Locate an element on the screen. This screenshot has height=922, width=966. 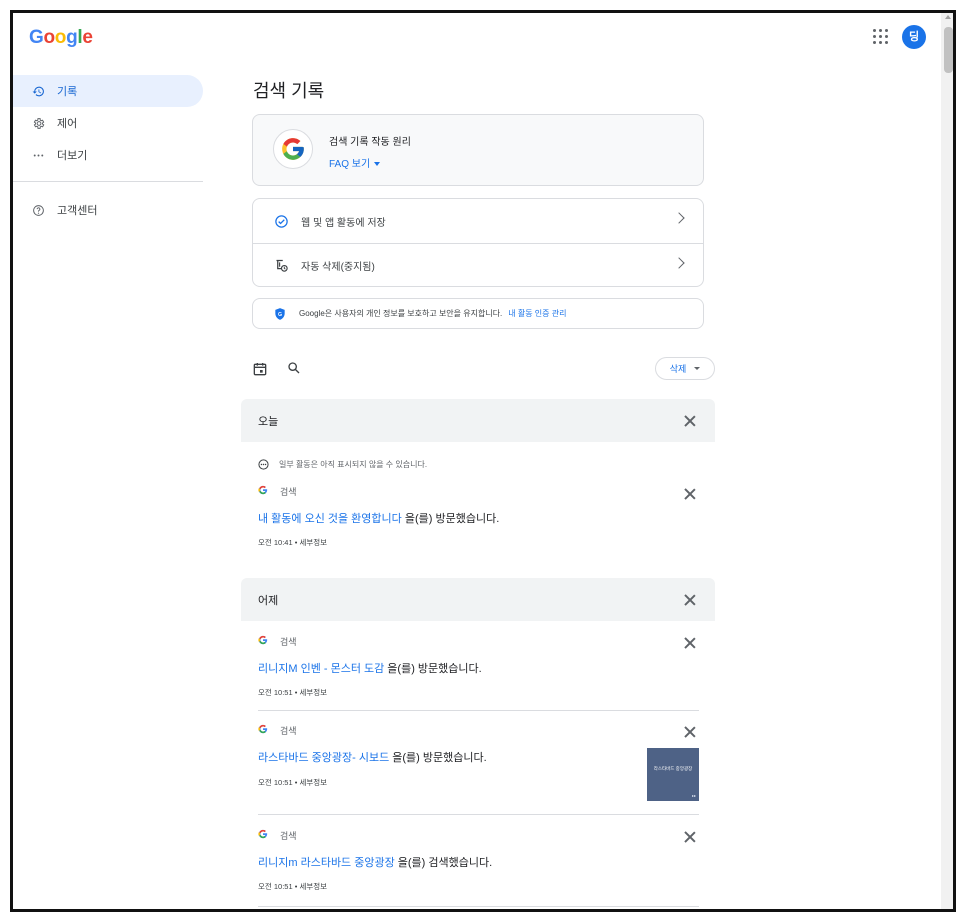
sidebar-item-label: 고객센터 is located at coordinates (77, 211).